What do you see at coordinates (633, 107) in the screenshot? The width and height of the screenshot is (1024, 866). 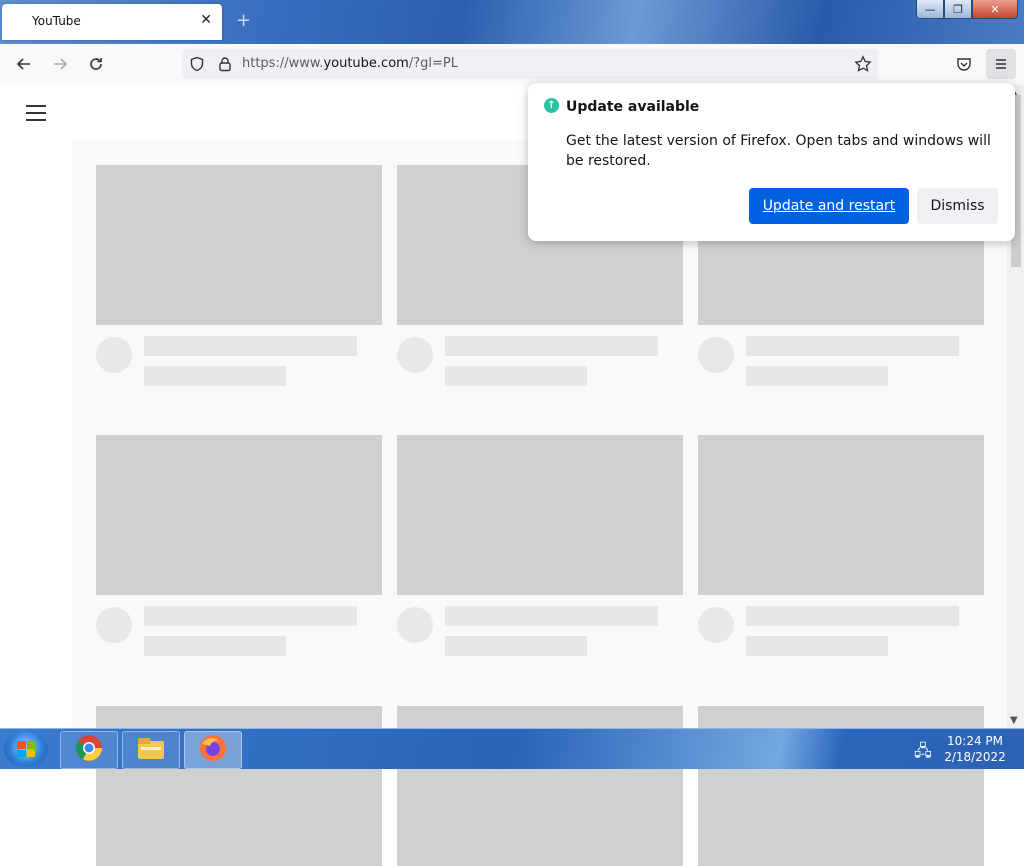 I see `popup-title: Update available` at bounding box center [633, 107].